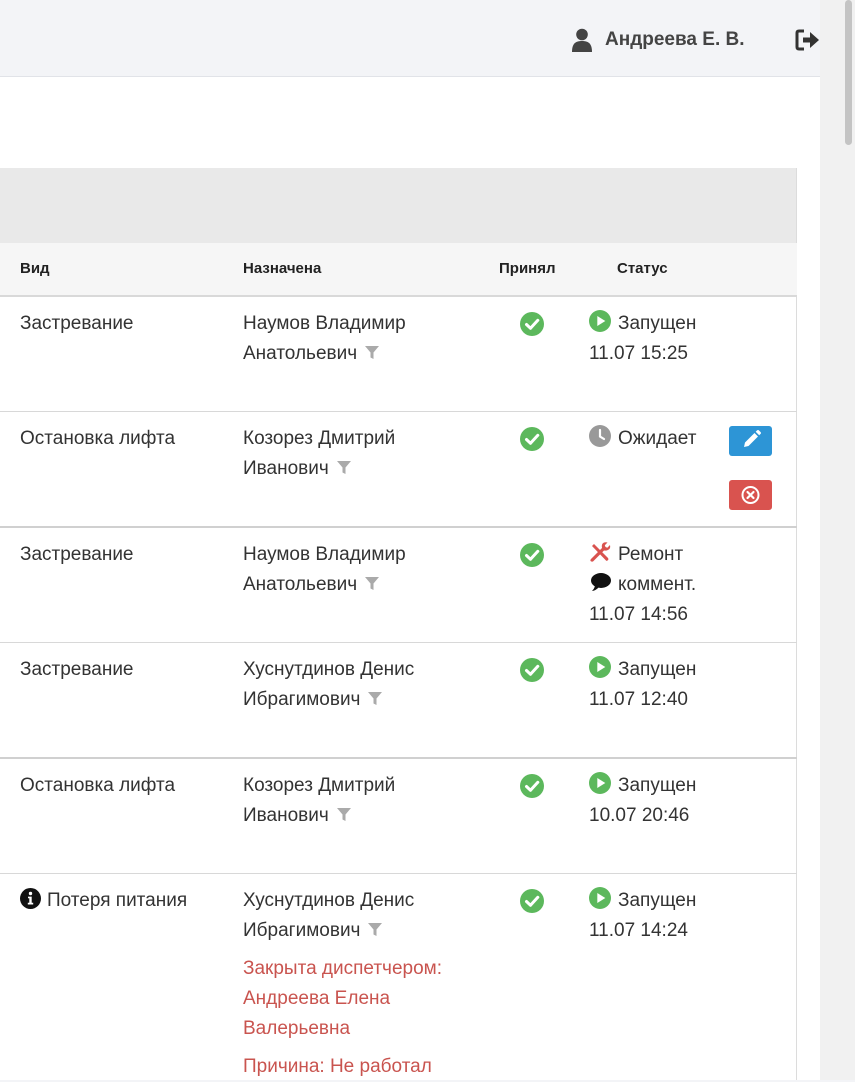 The image size is (855, 1082). What do you see at coordinates (837, 540) in the screenshot?
I see `page-scrollbar` at bounding box center [837, 540].